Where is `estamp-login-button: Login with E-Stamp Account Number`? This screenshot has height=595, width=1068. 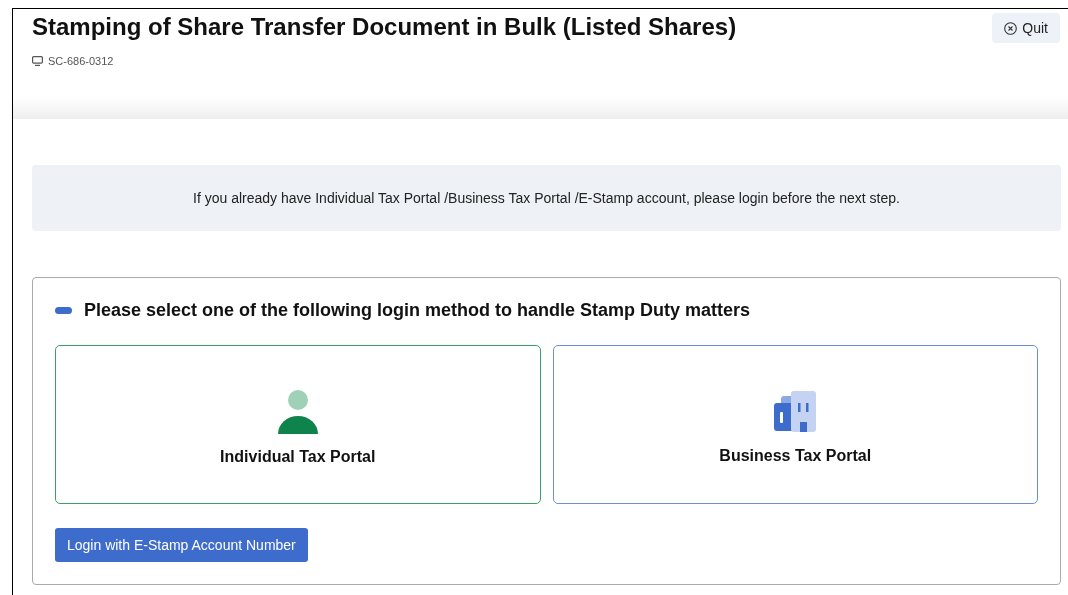 estamp-login-button: Login with E-Stamp Account Number is located at coordinates (181, 545).